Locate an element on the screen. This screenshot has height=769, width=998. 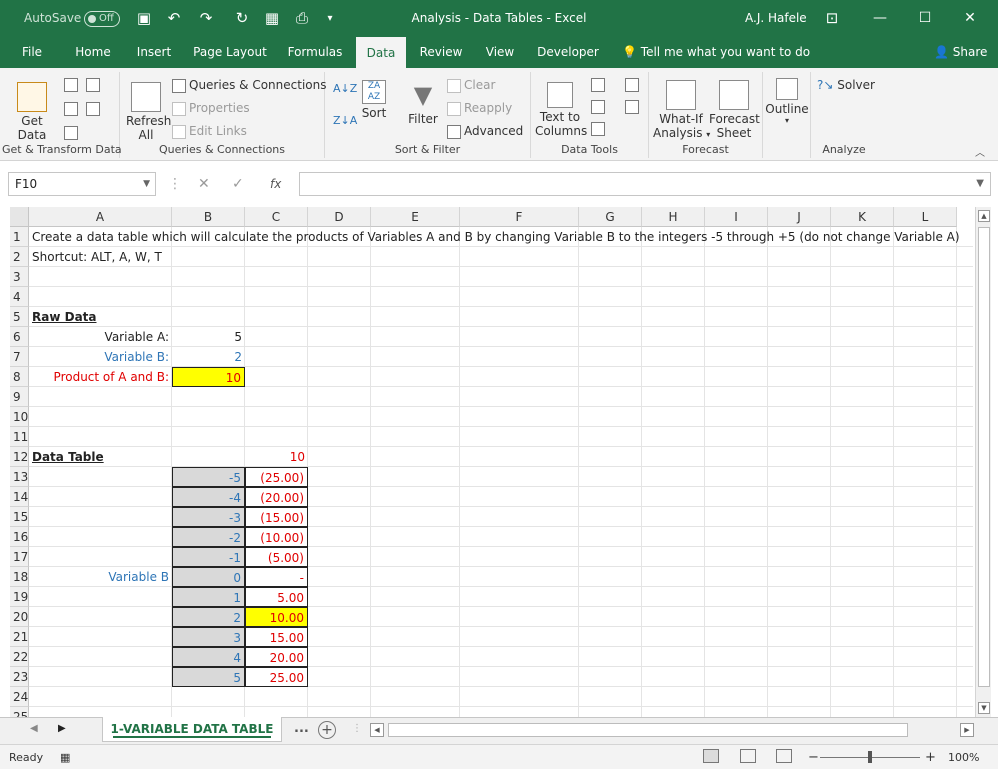
column-header-h: H is located at coordinates (673, 217).